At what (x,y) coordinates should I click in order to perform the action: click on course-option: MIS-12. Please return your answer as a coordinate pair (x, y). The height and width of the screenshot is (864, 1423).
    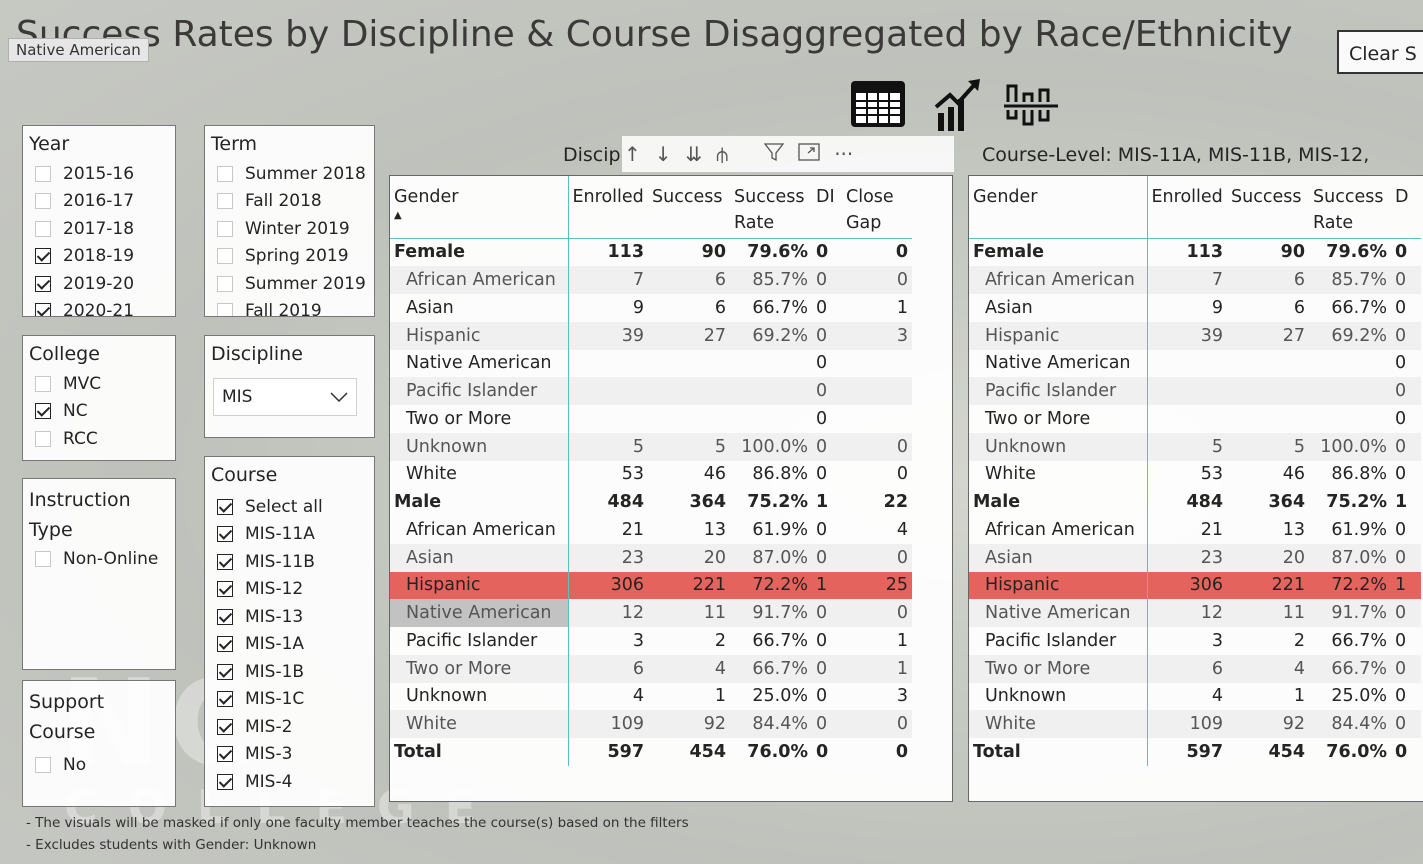
    Looking at the image, I should click on (289, 590).